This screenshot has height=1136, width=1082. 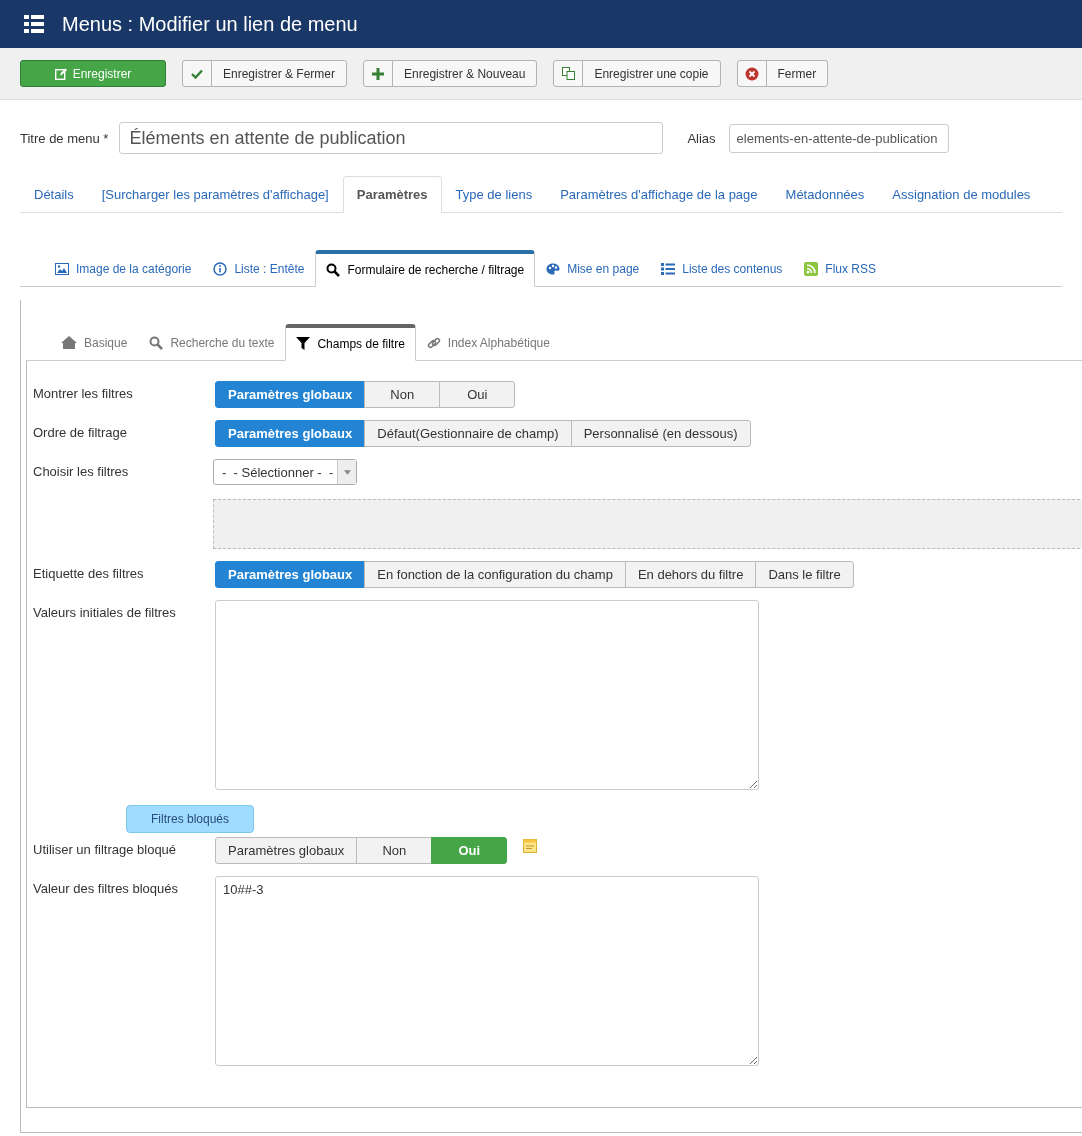 I want to click on home-icon, so click(x=69, y=342).